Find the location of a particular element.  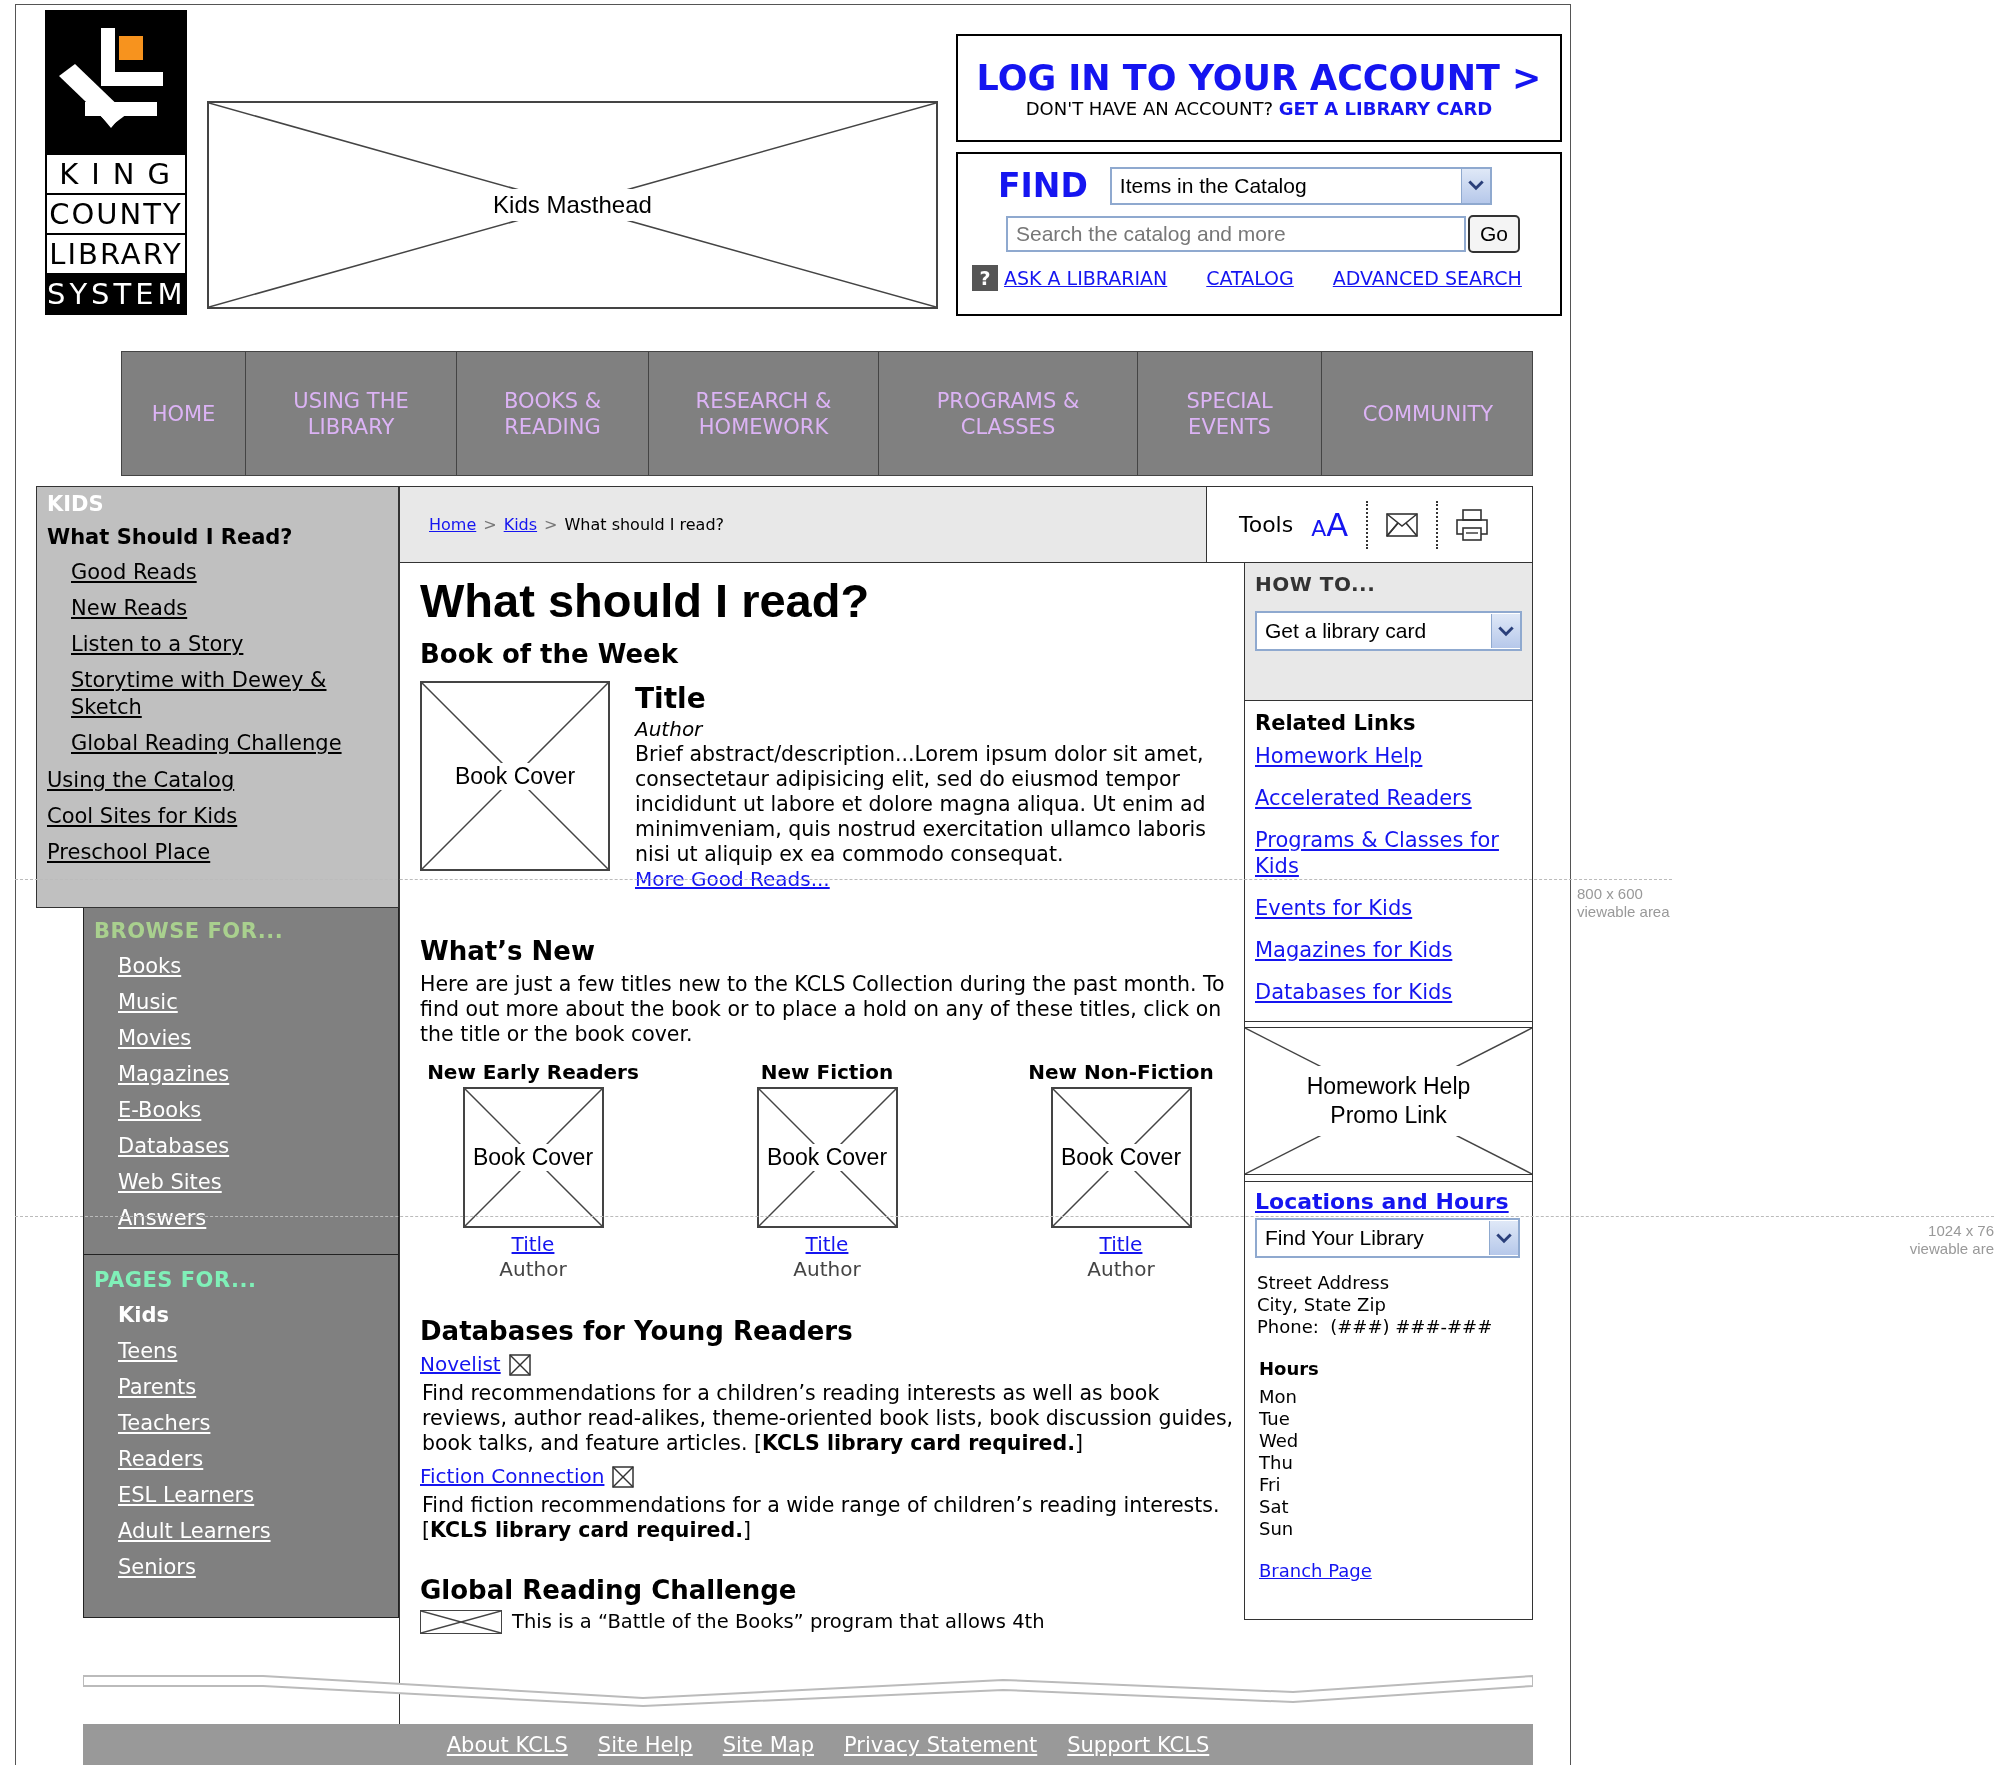

sidebar-link: Web Sites is located at coordinates (170, 1182).